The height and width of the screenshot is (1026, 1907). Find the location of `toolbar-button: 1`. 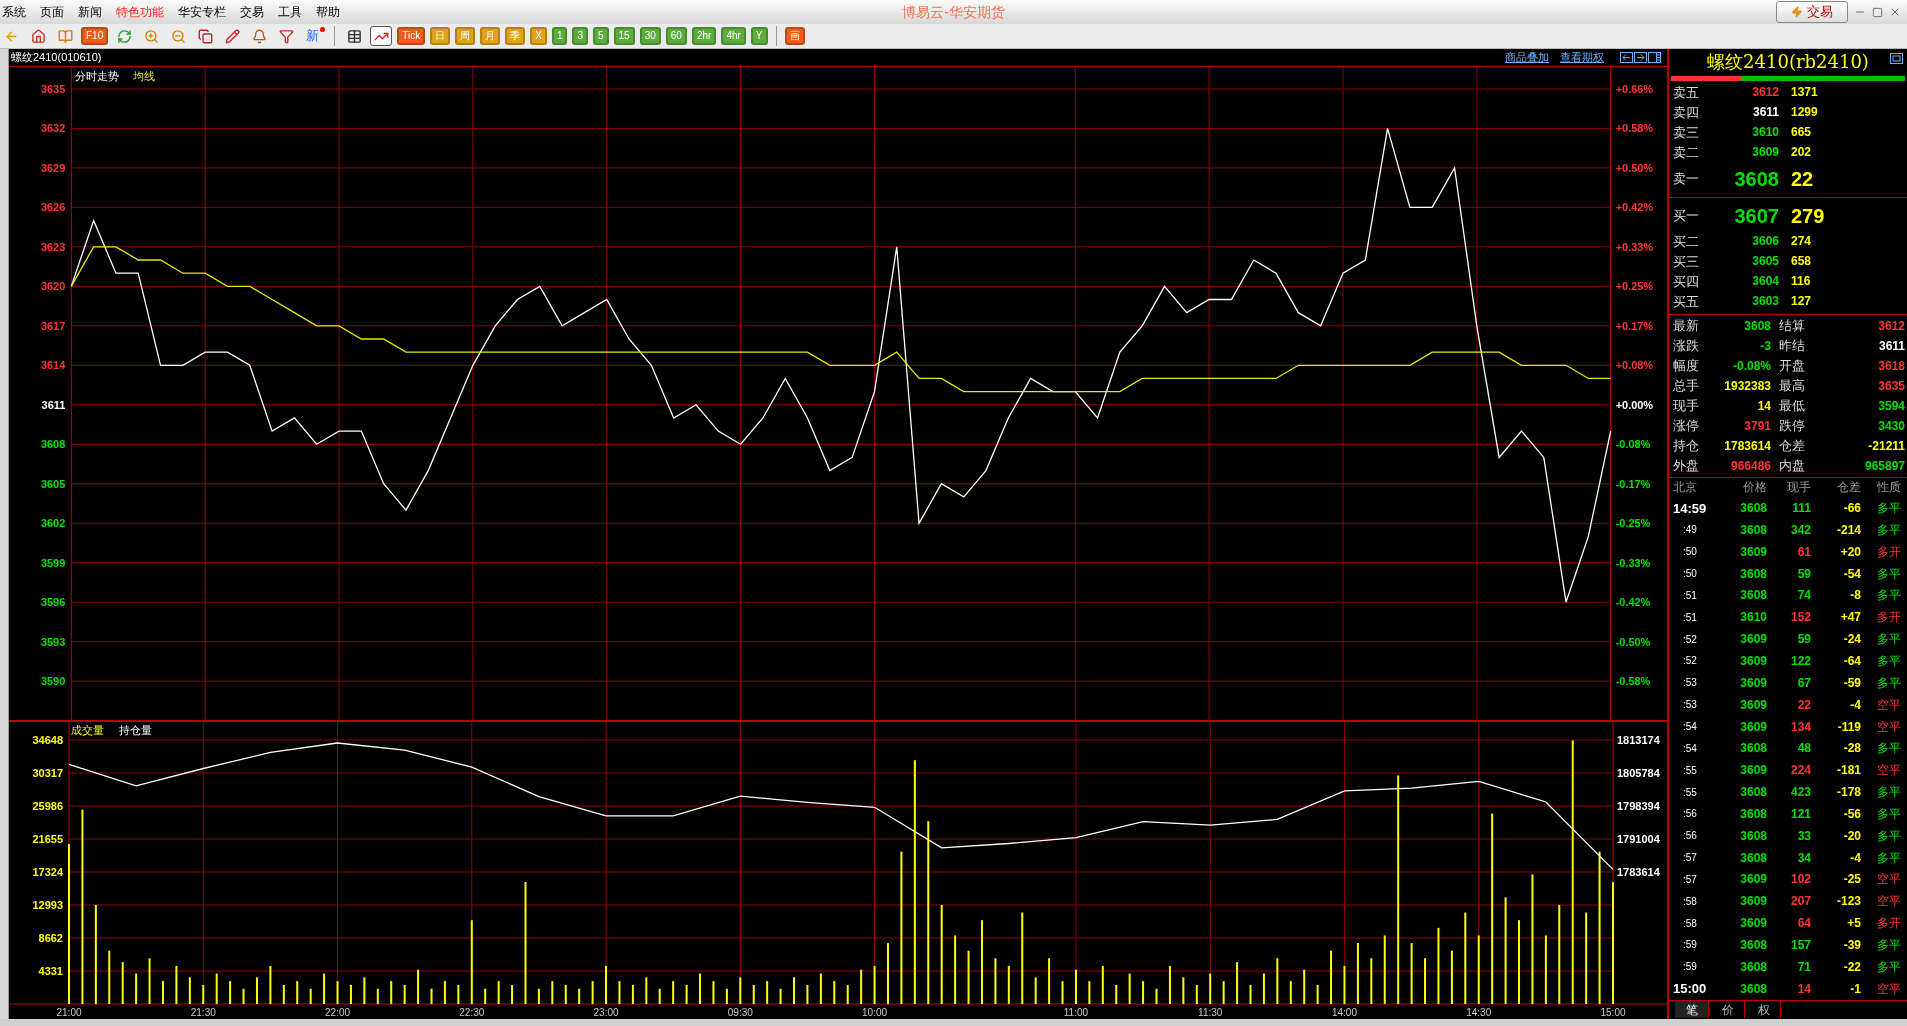

toolbar-button: 1 is located at coordinates (559, 36).